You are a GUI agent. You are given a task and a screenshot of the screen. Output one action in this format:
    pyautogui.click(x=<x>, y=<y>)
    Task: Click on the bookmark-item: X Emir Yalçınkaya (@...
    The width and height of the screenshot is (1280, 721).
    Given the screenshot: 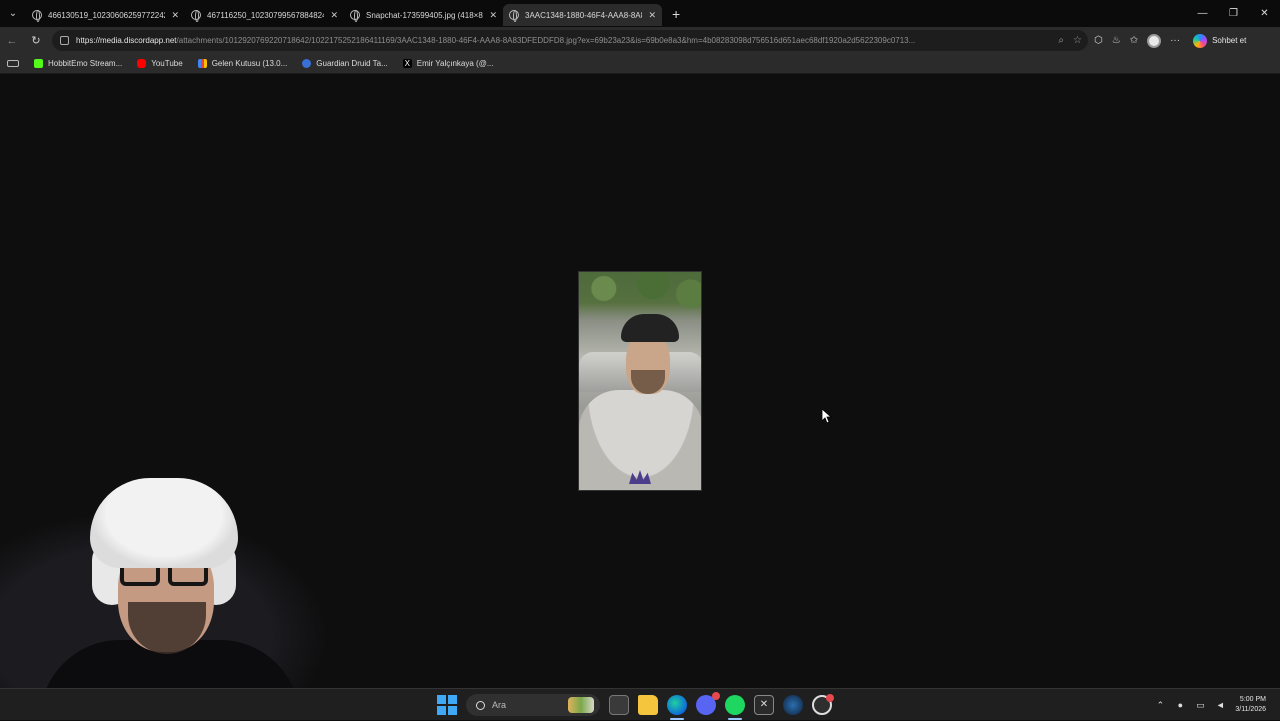 What is the action you would take?
    pyautogui.click(x=447, y=63)
    